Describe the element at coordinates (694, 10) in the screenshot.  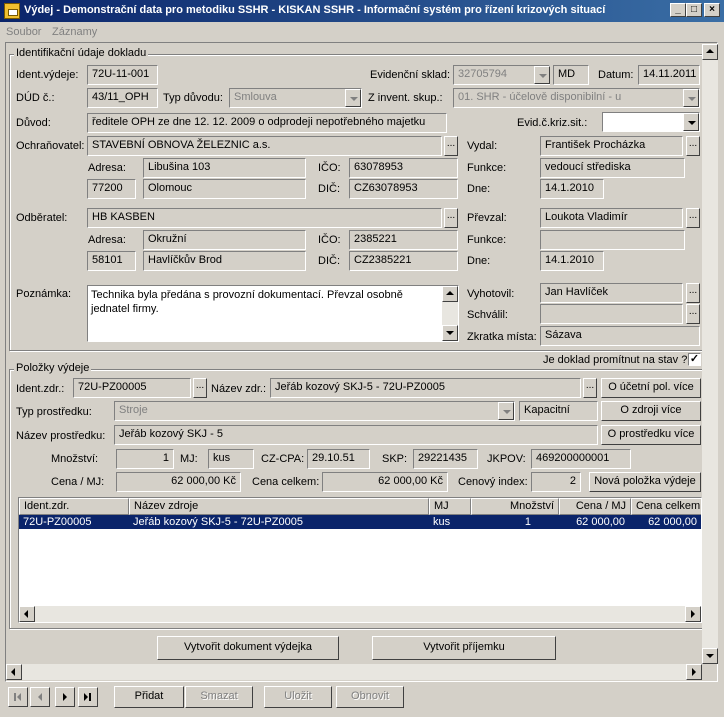
I see `maximize-button: □` at that location.